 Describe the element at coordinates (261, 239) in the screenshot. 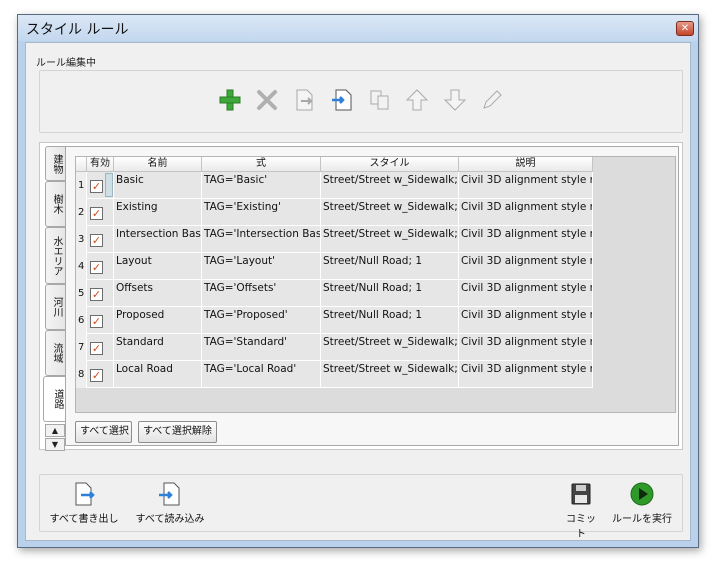

I see `expression-cell: TAG='Intersection Basic'` at that location.